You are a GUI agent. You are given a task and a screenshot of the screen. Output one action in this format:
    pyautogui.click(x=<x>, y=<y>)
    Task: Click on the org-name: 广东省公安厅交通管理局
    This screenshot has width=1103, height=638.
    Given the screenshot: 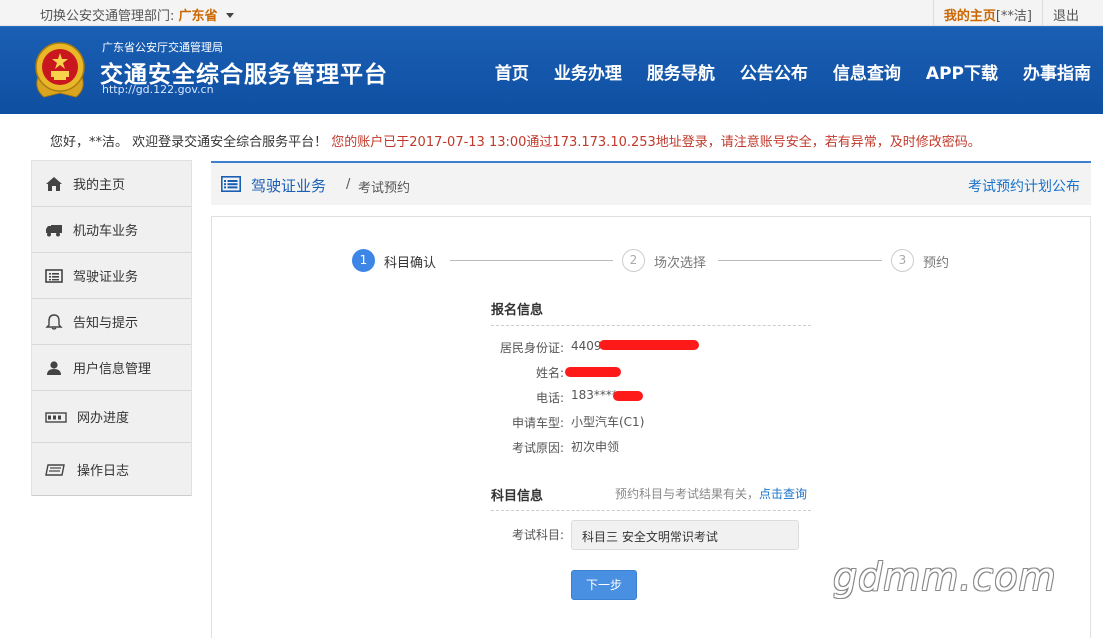 What is the action you would take?
    pyautogui.click(x=162, y=47)
    